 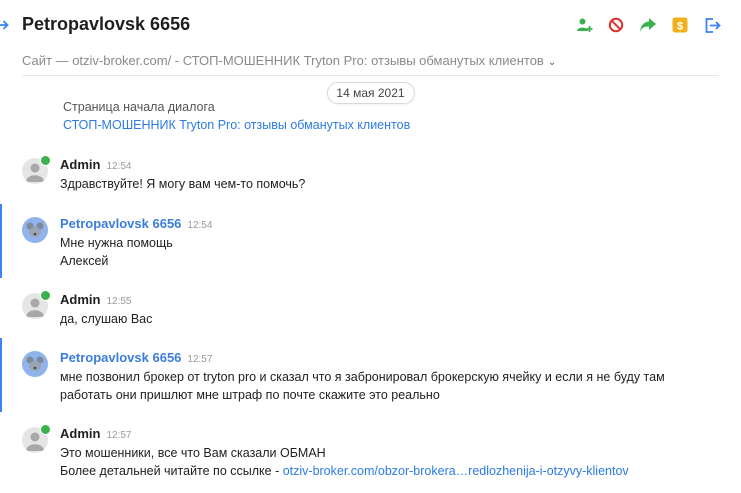 I want to click on message-item: Admin 12:55 да, слушаю Вас, so click(x=371, y=309).